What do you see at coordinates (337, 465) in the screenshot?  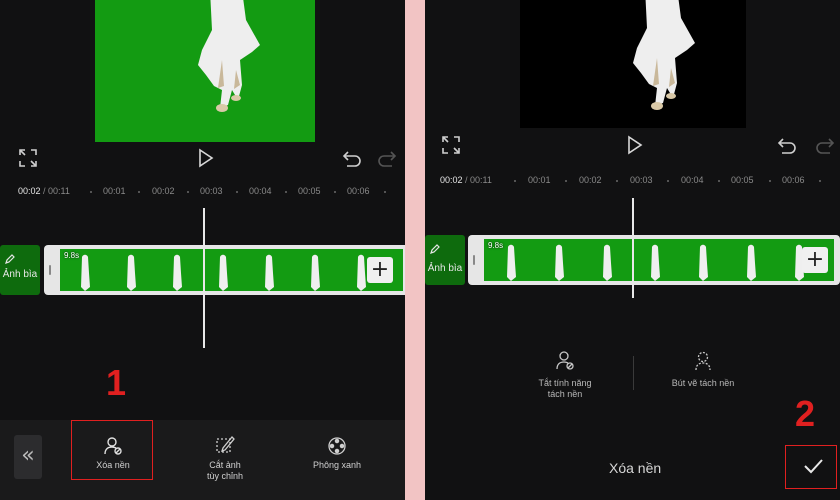 I see `chroma-key-label: Phông xanh` at bounding box center [337, 465].